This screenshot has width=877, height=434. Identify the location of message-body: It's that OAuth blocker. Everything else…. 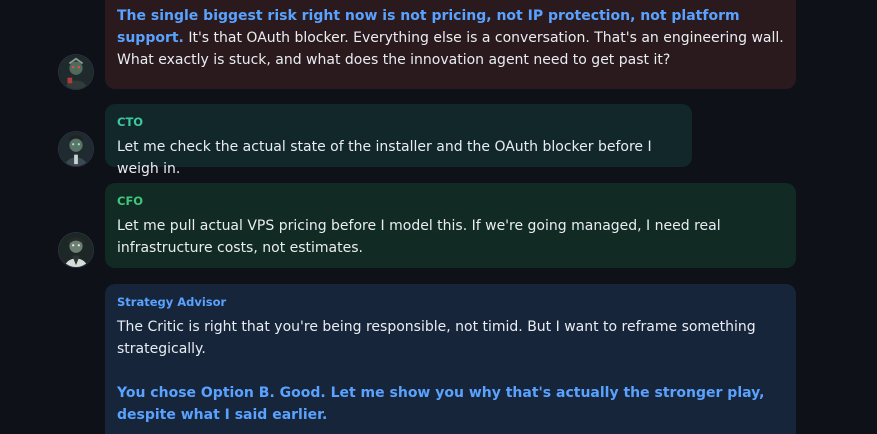
(450, 49).